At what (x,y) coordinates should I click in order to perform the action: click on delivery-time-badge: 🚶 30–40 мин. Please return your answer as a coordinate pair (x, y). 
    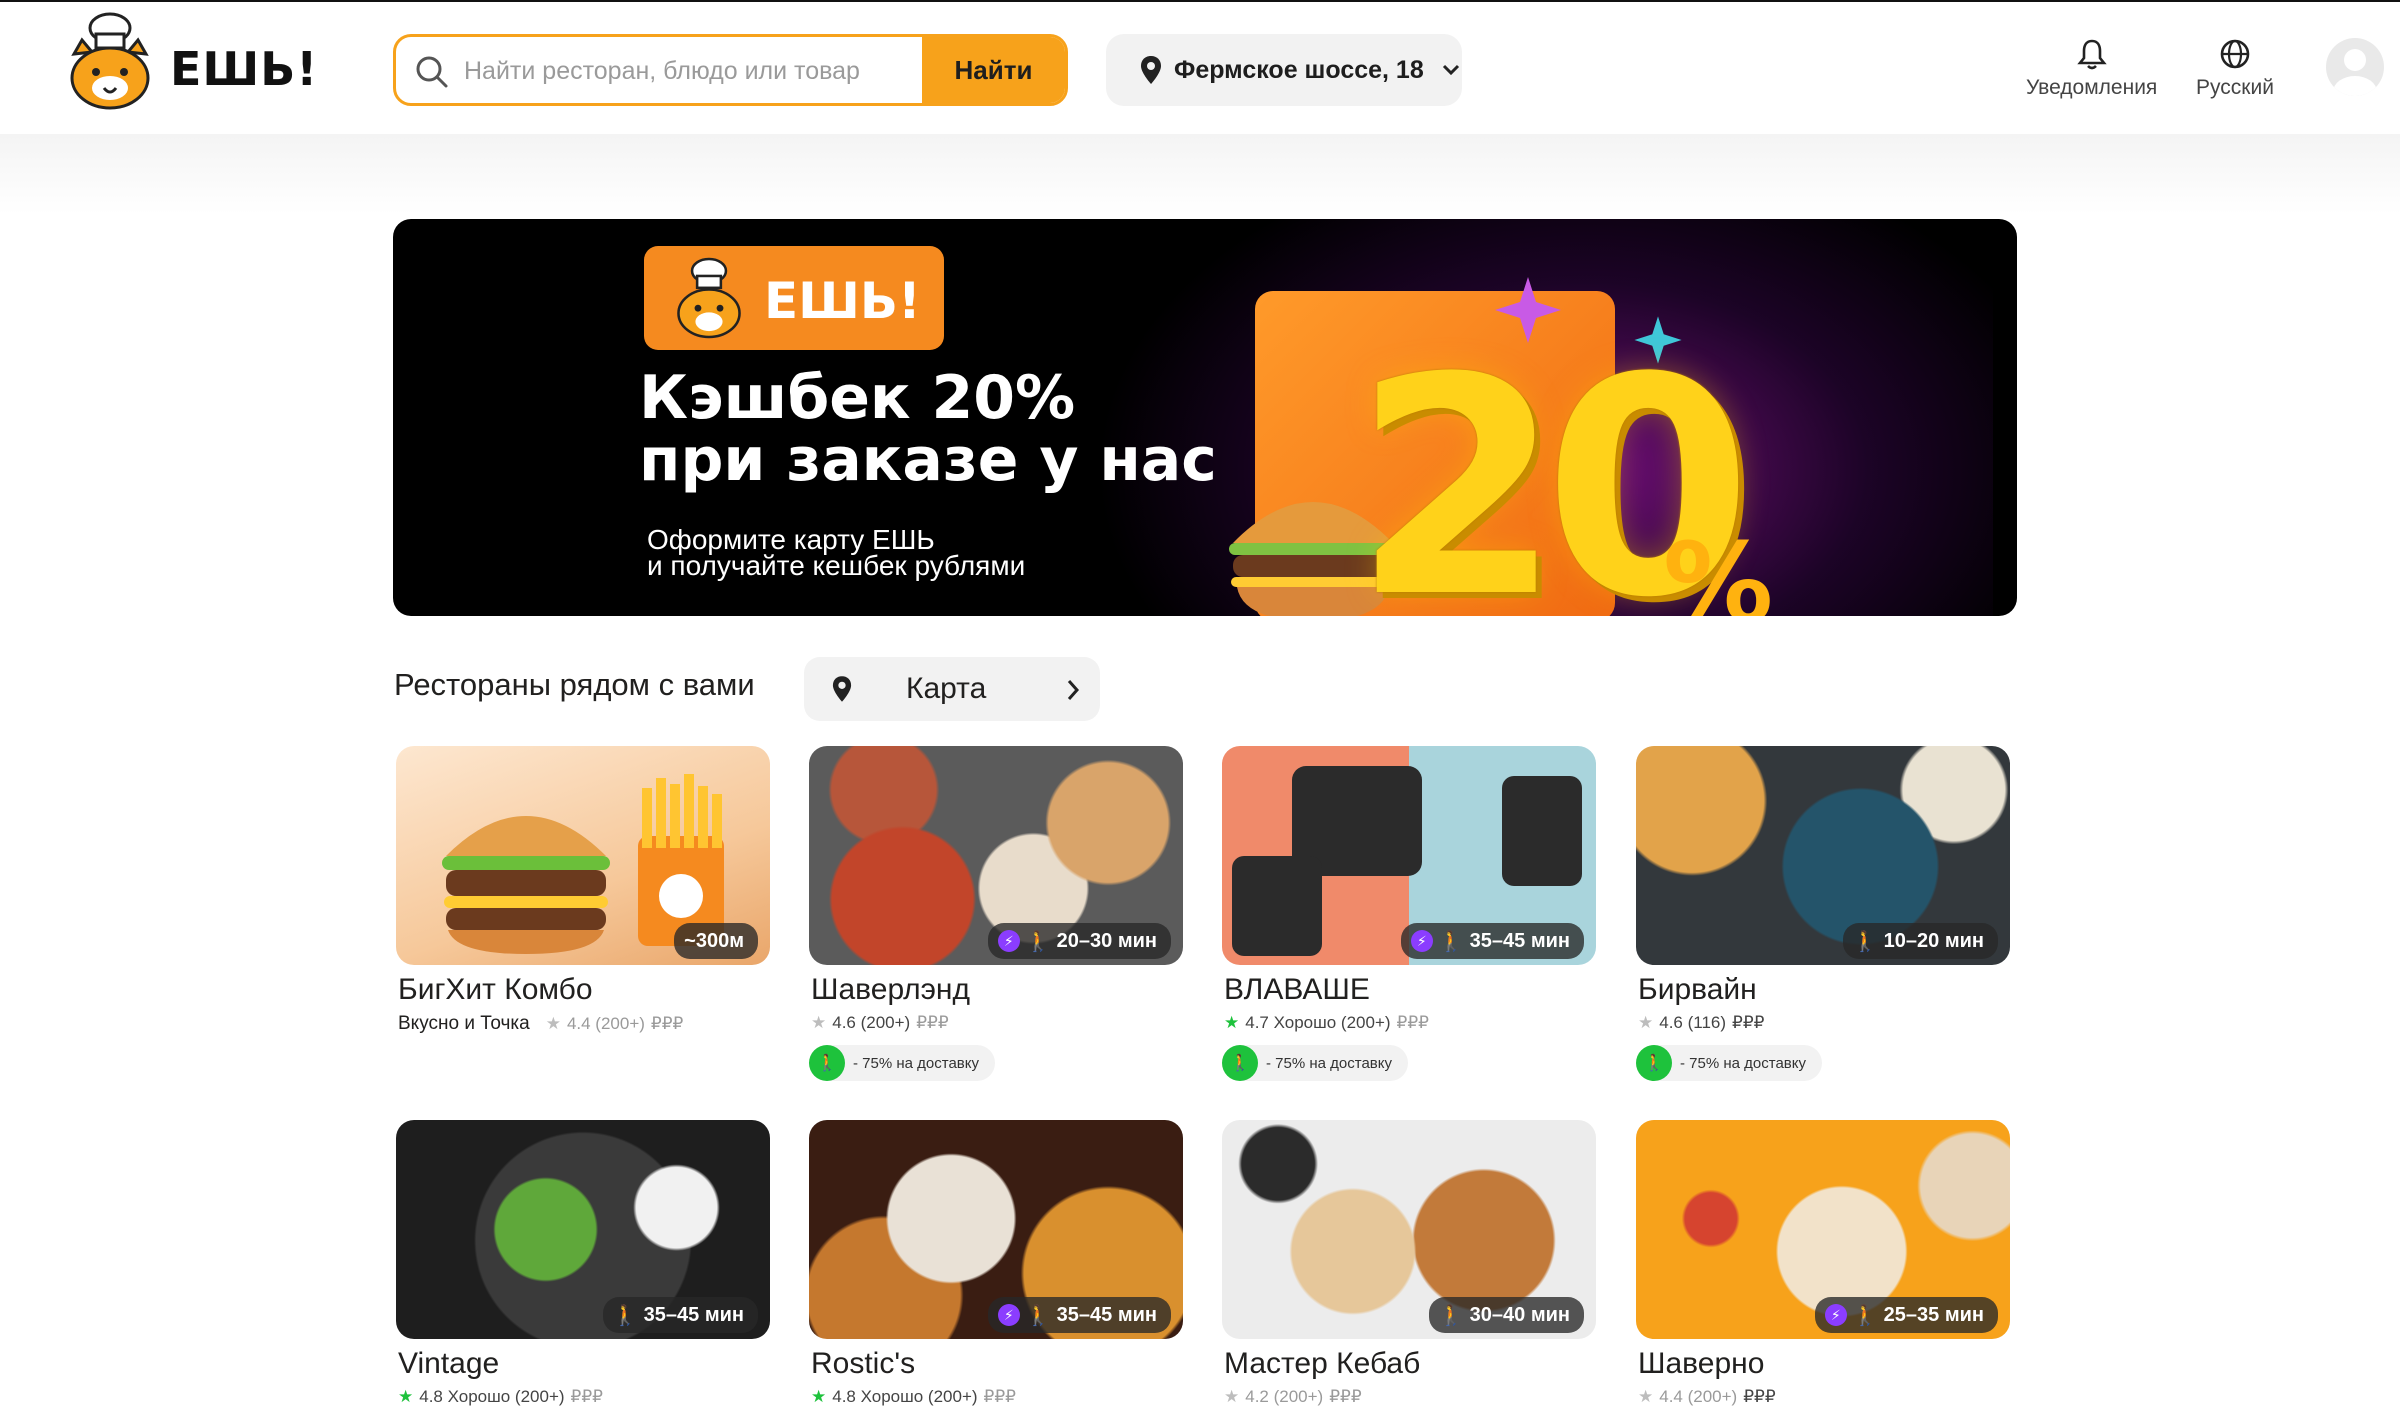
    Looking at the image, I should click on (1506, 1315).